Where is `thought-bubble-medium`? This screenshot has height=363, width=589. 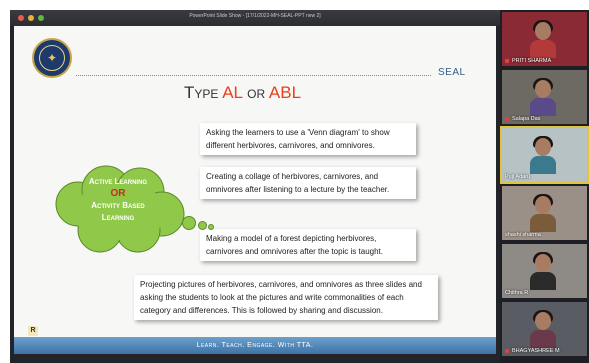
thought-bubble-medium is located at coordinates (202, 225).